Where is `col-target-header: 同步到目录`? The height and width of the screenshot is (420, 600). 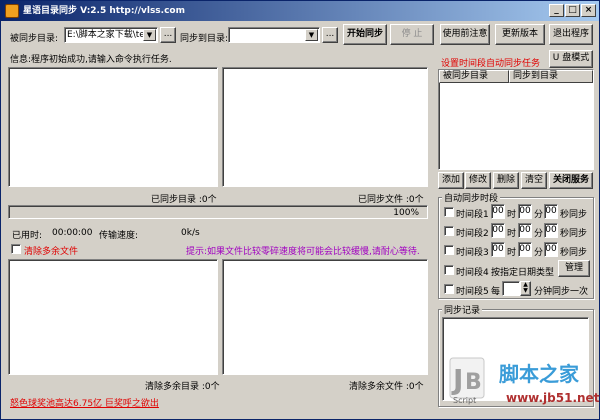
col-target-header: 同步到目录 is located at coordinates (551, 76).